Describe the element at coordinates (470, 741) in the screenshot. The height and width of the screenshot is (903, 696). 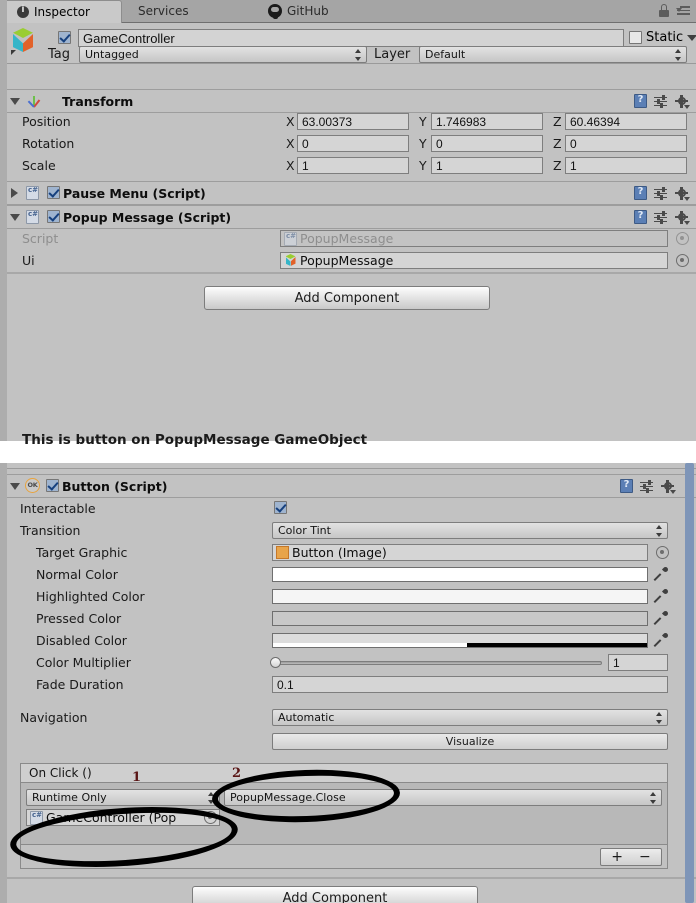
I see `visualize-button: Visualize` at that location.